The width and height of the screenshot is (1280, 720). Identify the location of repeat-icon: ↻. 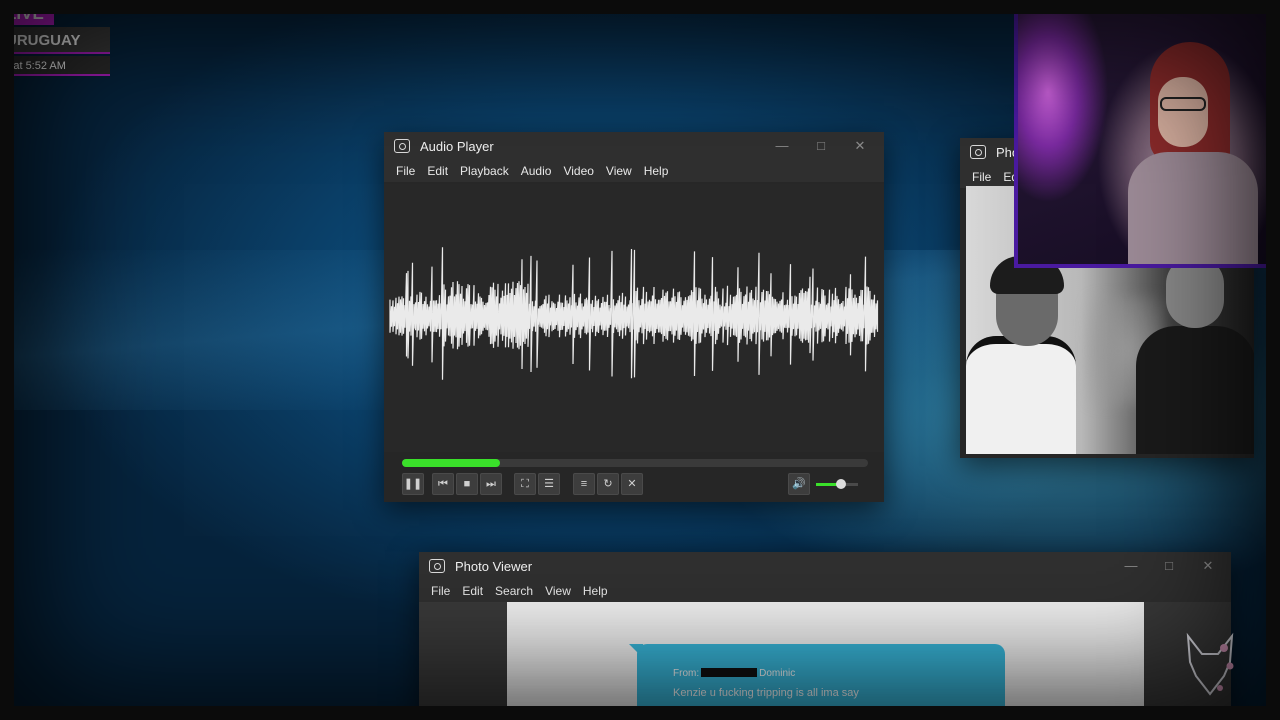
(608, 484).